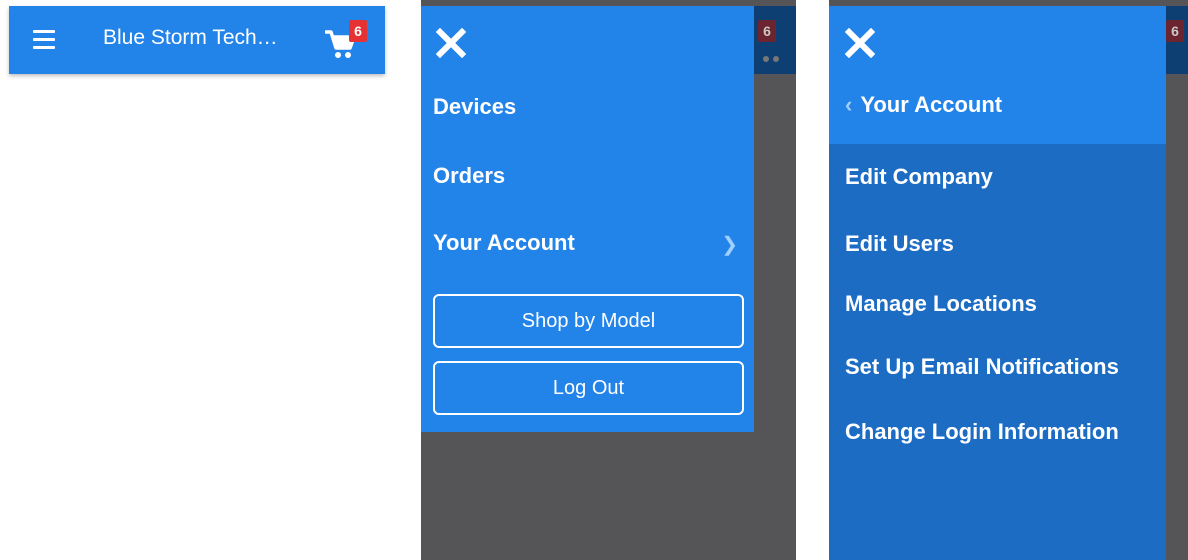  I want to click on app-bar: Blue Storm Tech… 6, so click(197, 40).